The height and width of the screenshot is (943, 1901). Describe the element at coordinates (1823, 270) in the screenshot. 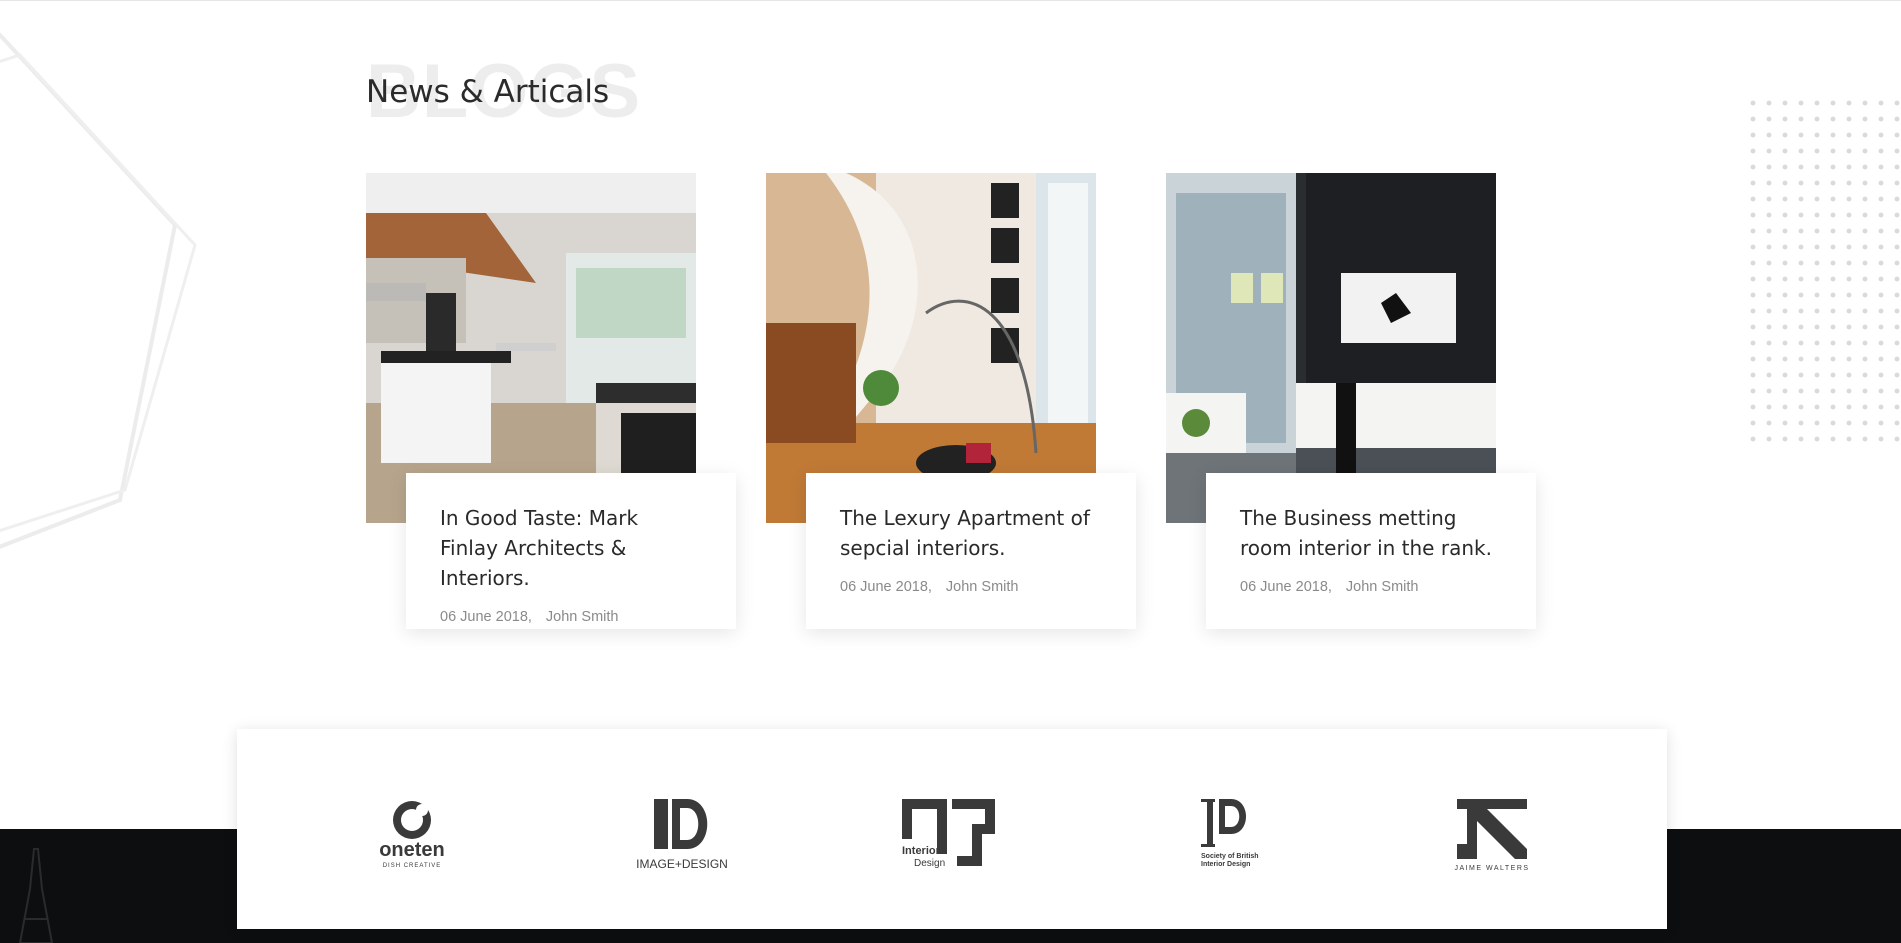

I see `decorative-dot-pattern` at that location.